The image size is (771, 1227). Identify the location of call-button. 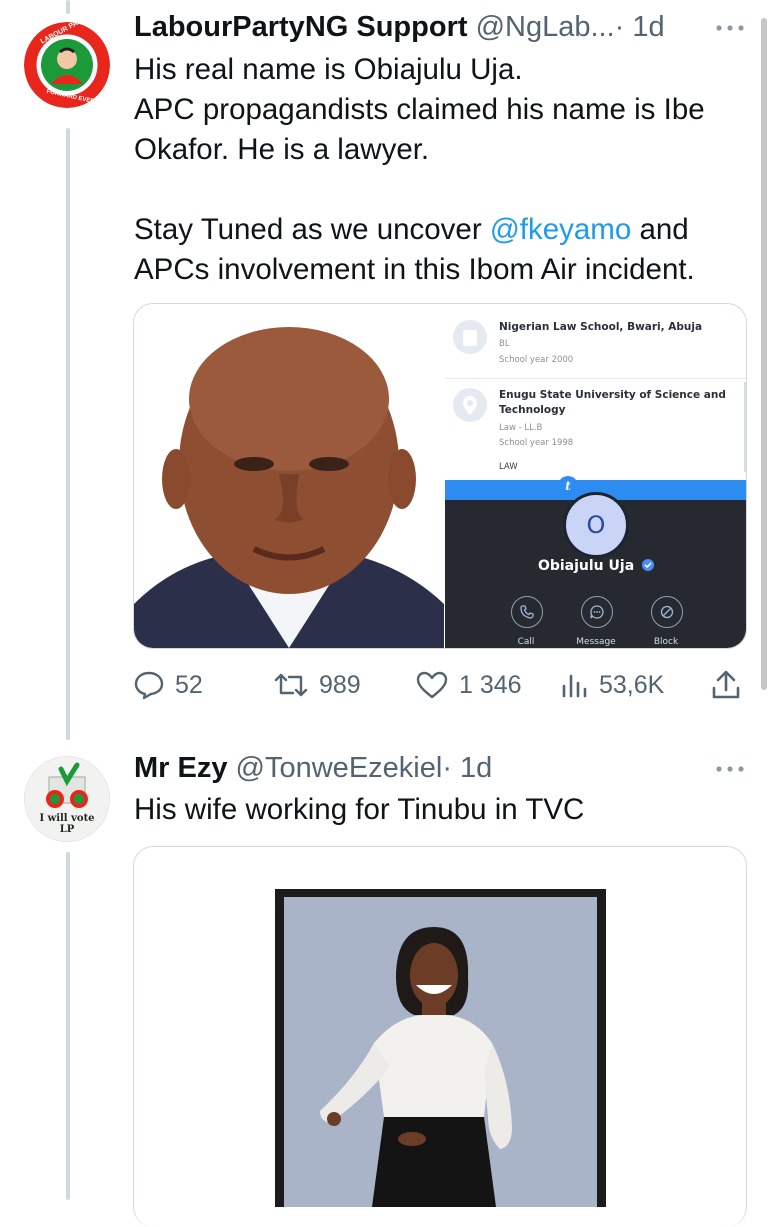
(527, 612).